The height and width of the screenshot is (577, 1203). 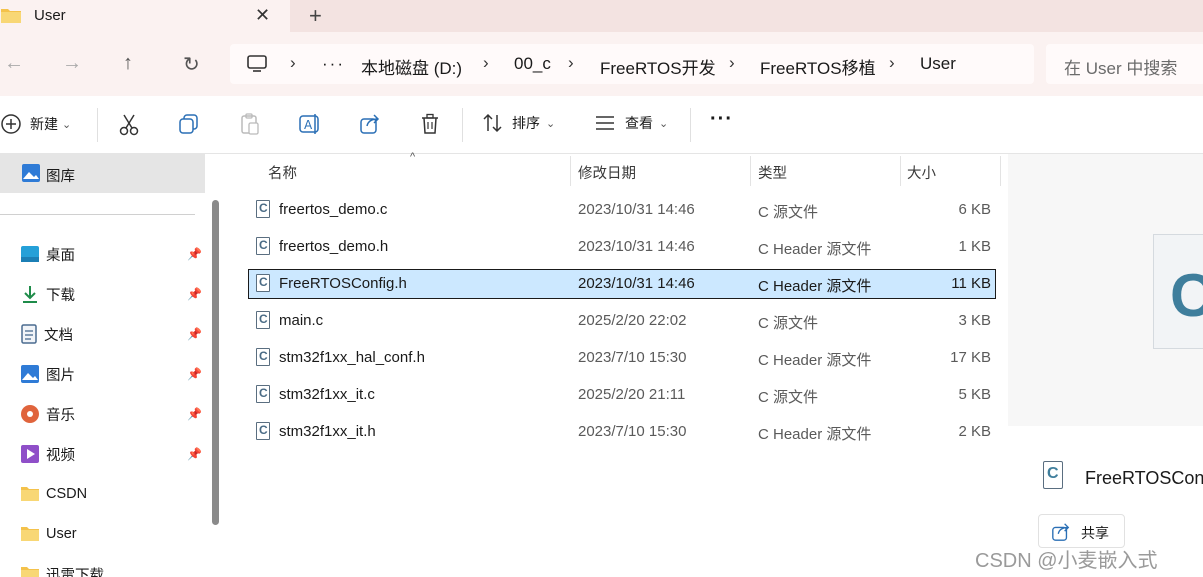 I want to click on sidebar-item-gallery: 图库, so click(x=102, y=173).